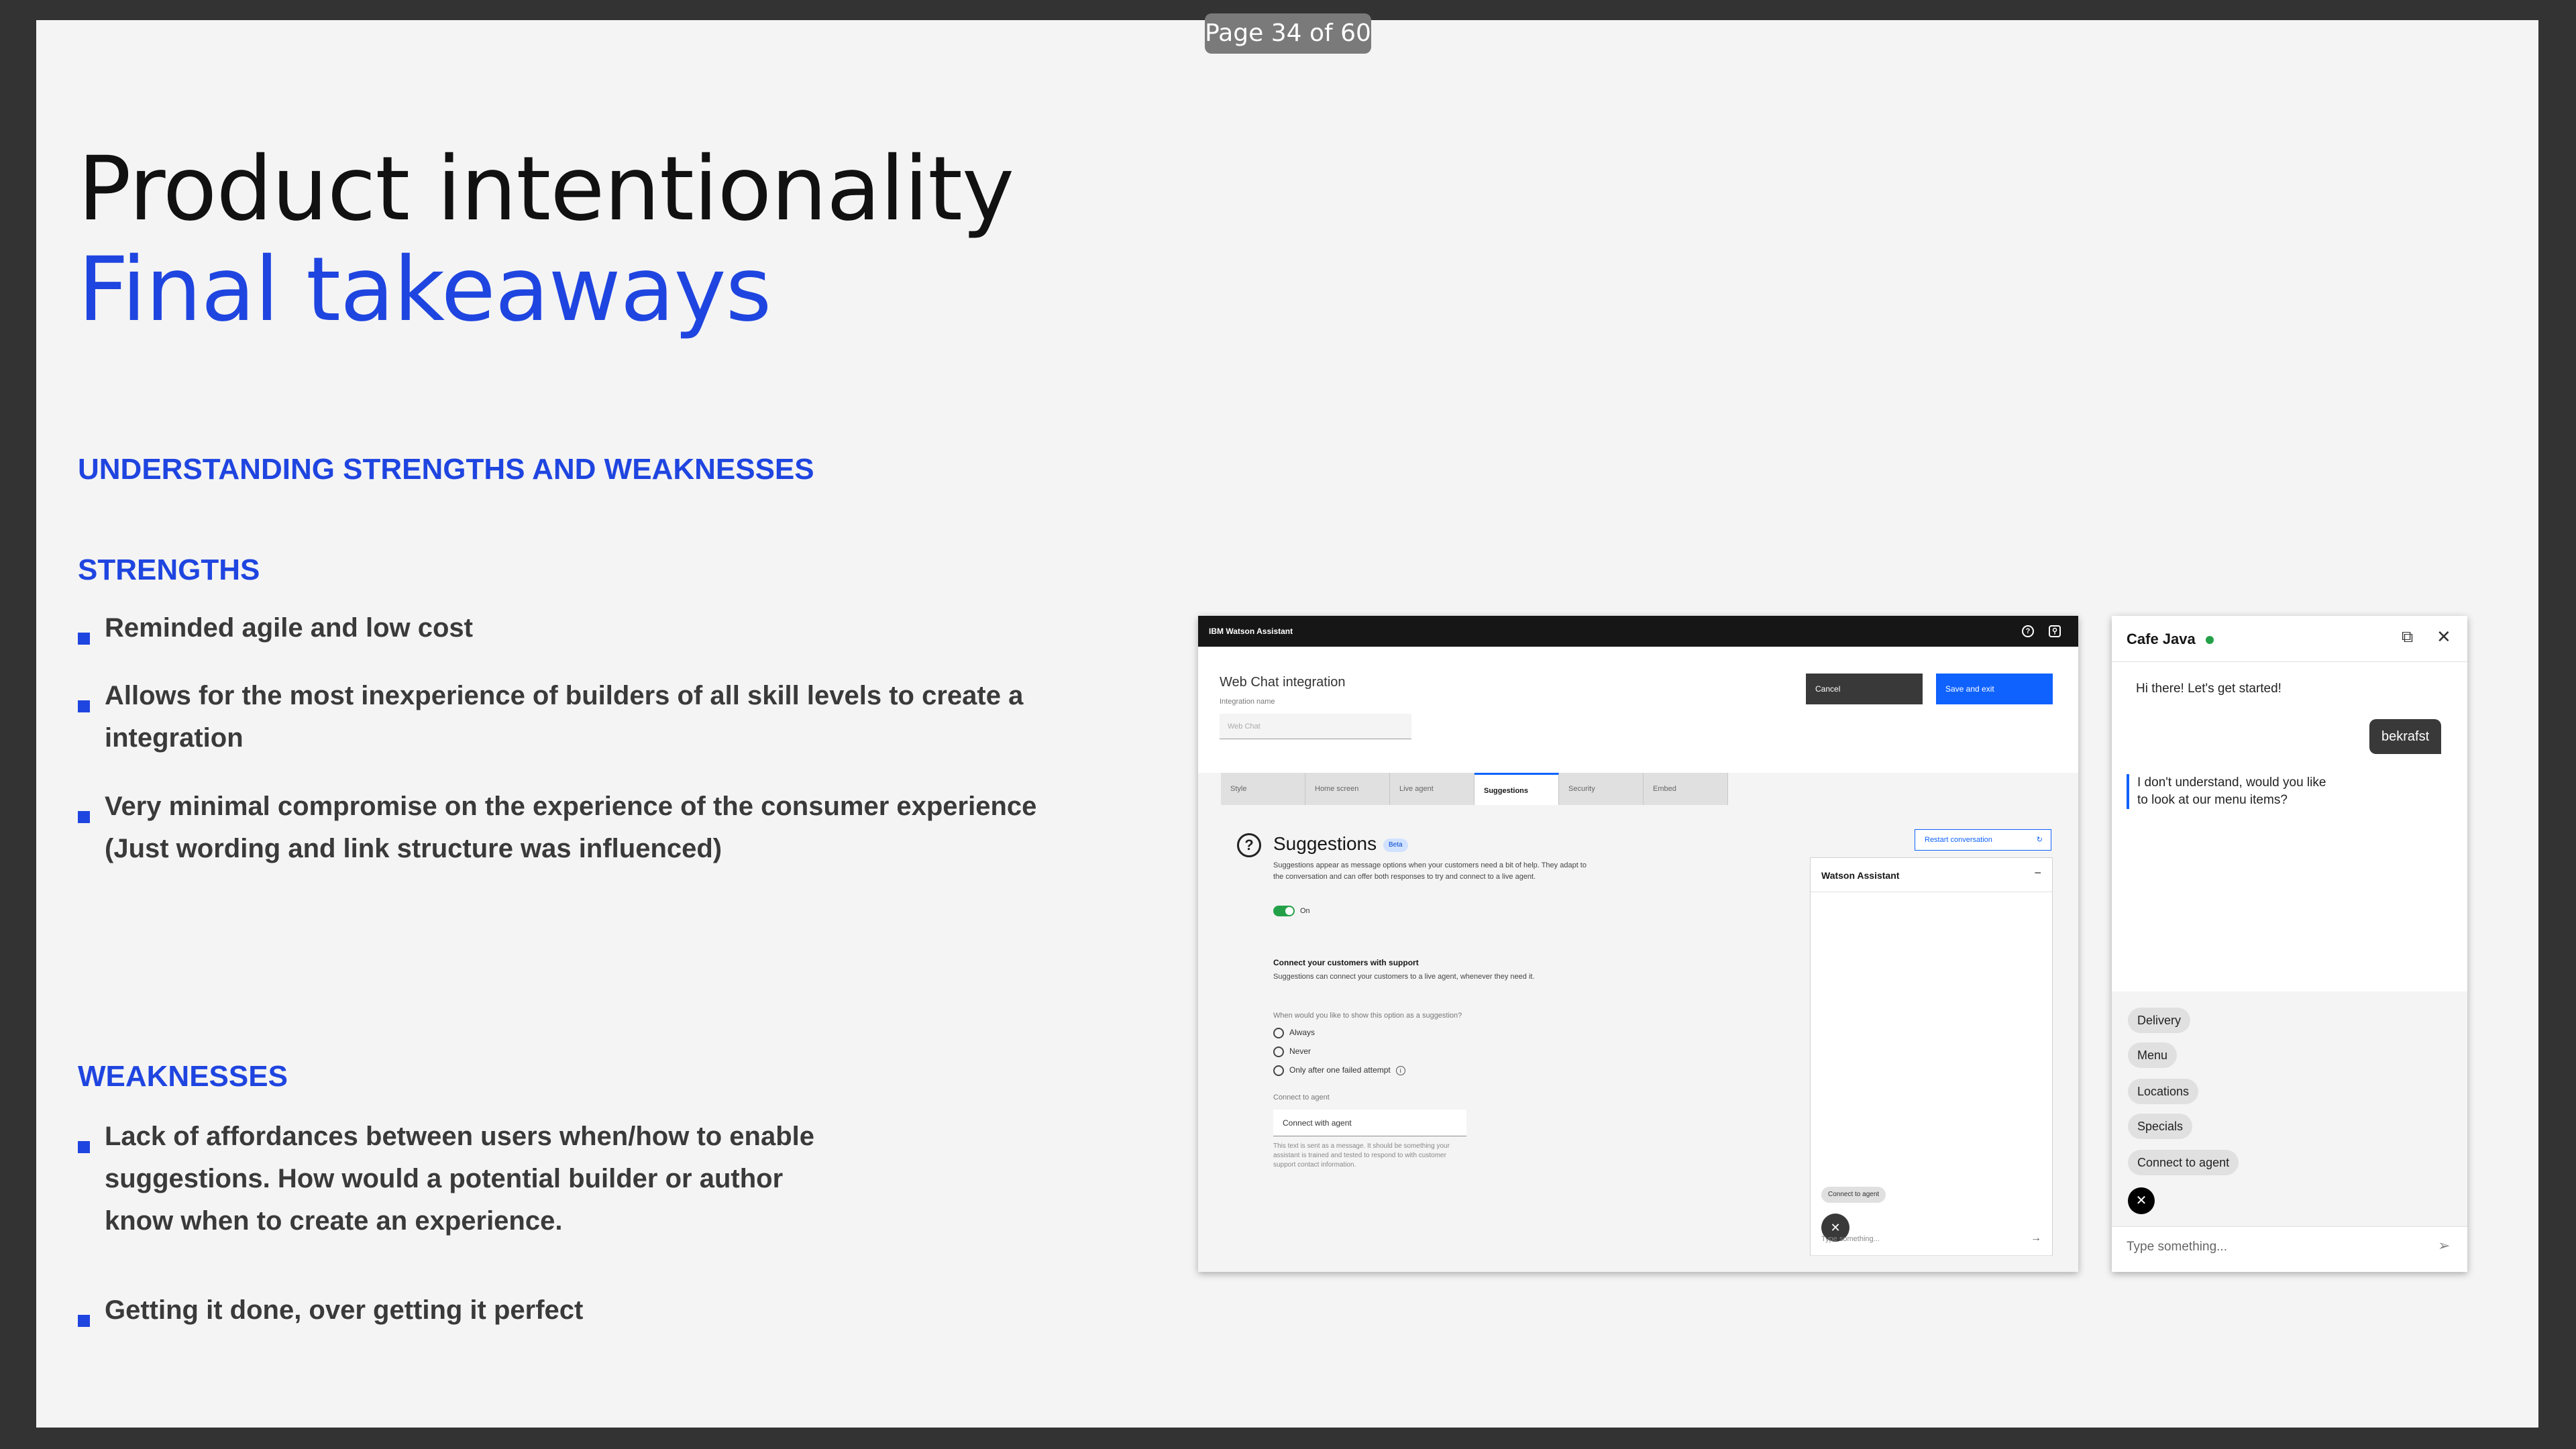  What do you see at coordinates (2210, 640) in the screenshot?
I see `online-status-dot` at bounding box center [2210, 640].